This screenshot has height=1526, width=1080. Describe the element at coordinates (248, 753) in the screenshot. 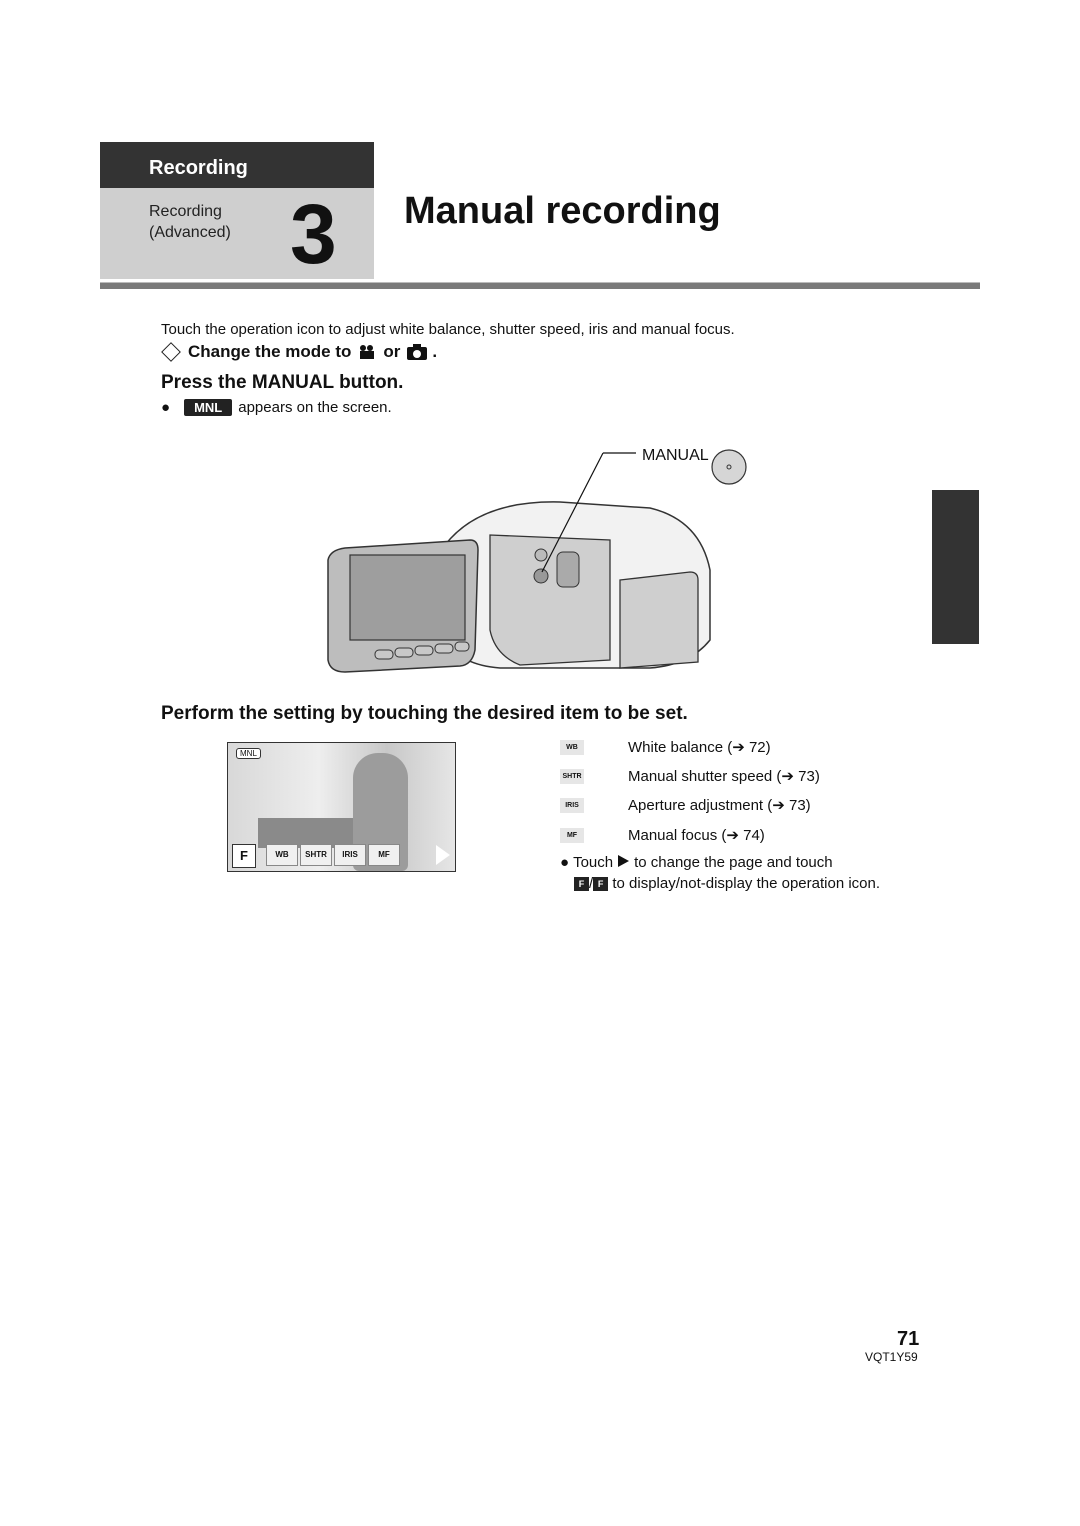

I see `lcd-mnl-tag: MNL` at that location.